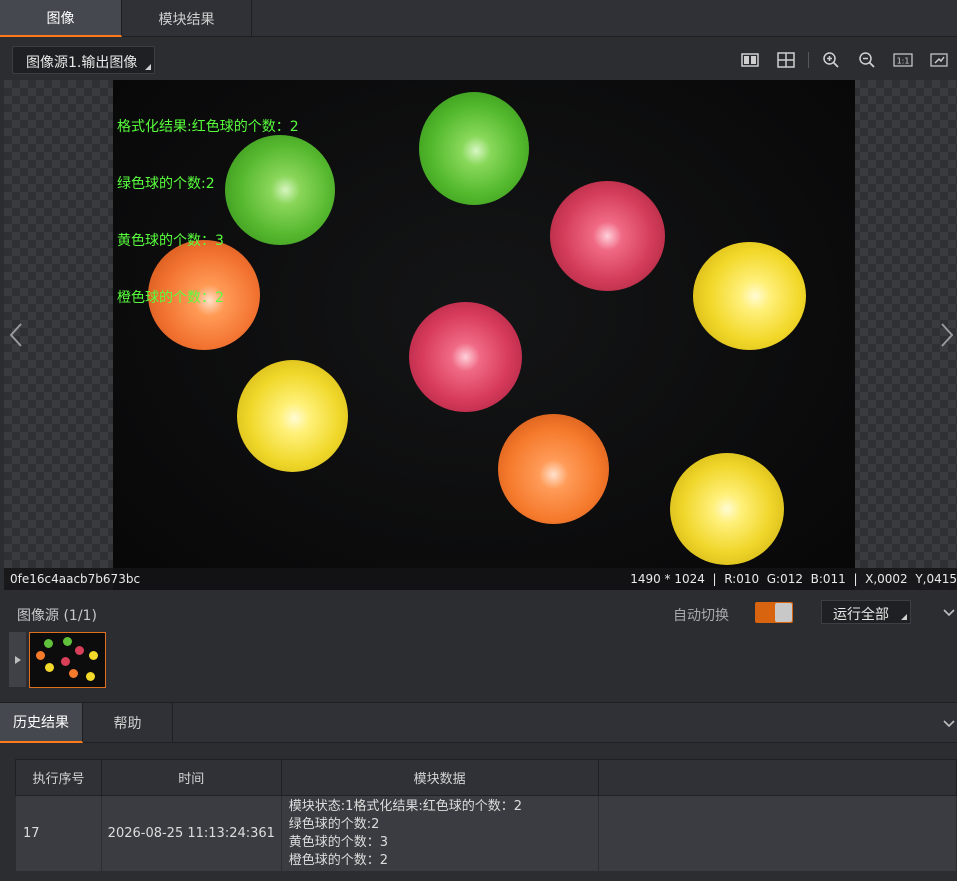 Image resolution: width=957 pixels, height=881 pixels. What do you see at coordinates (474, 148) in the screenshot?
I see `green-ball` at bounding box center [474, 148].